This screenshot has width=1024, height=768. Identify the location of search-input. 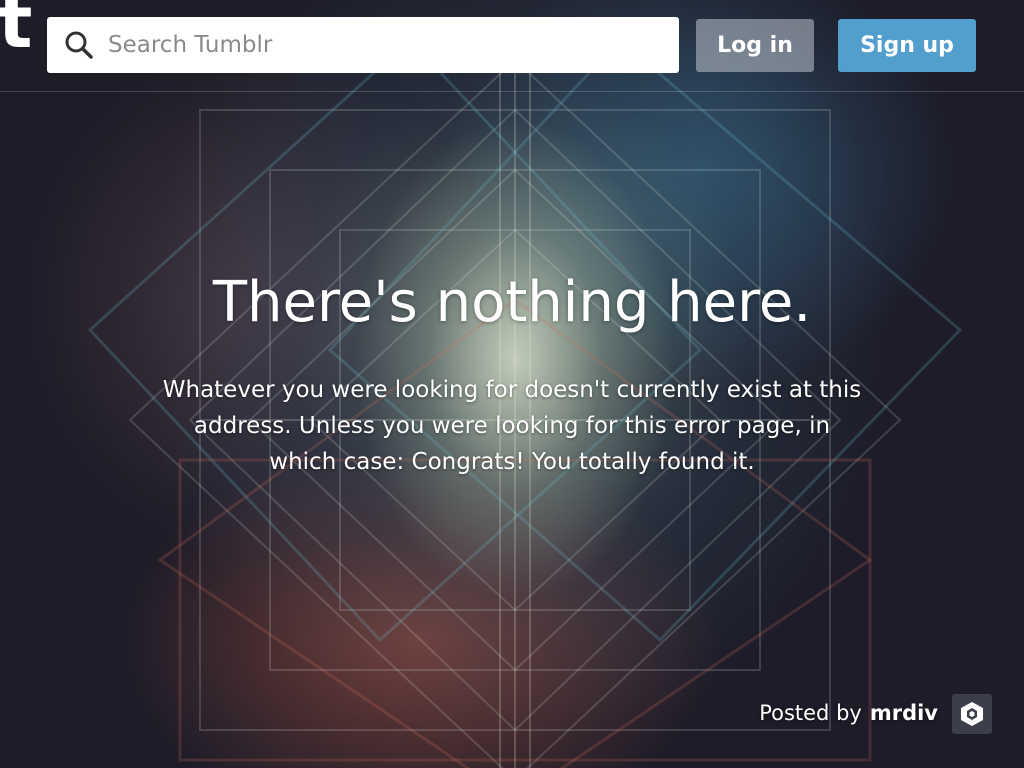
(378, 45).